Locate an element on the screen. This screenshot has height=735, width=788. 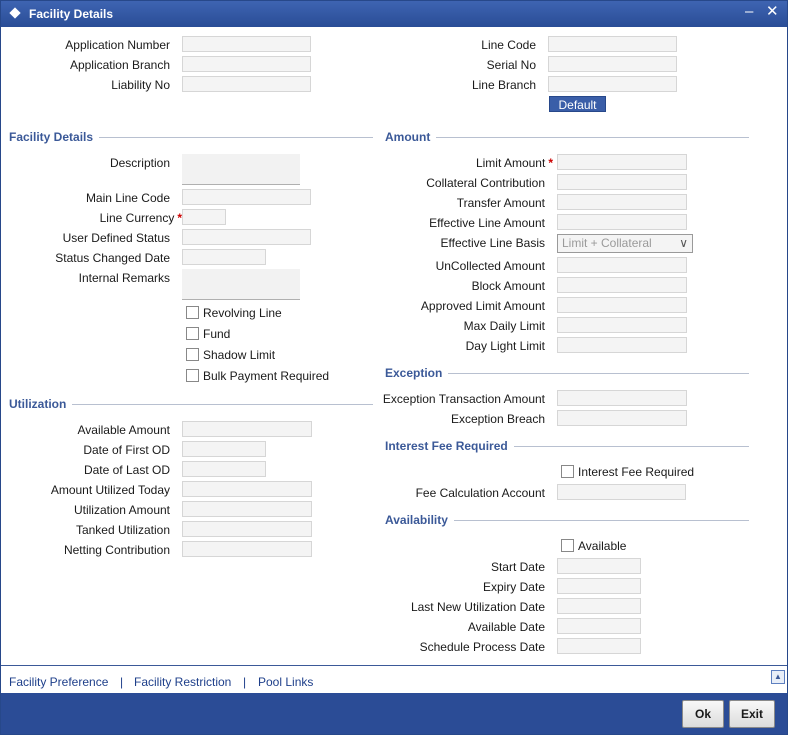
effective-line-amount-field is located at coordinates (622, 222).